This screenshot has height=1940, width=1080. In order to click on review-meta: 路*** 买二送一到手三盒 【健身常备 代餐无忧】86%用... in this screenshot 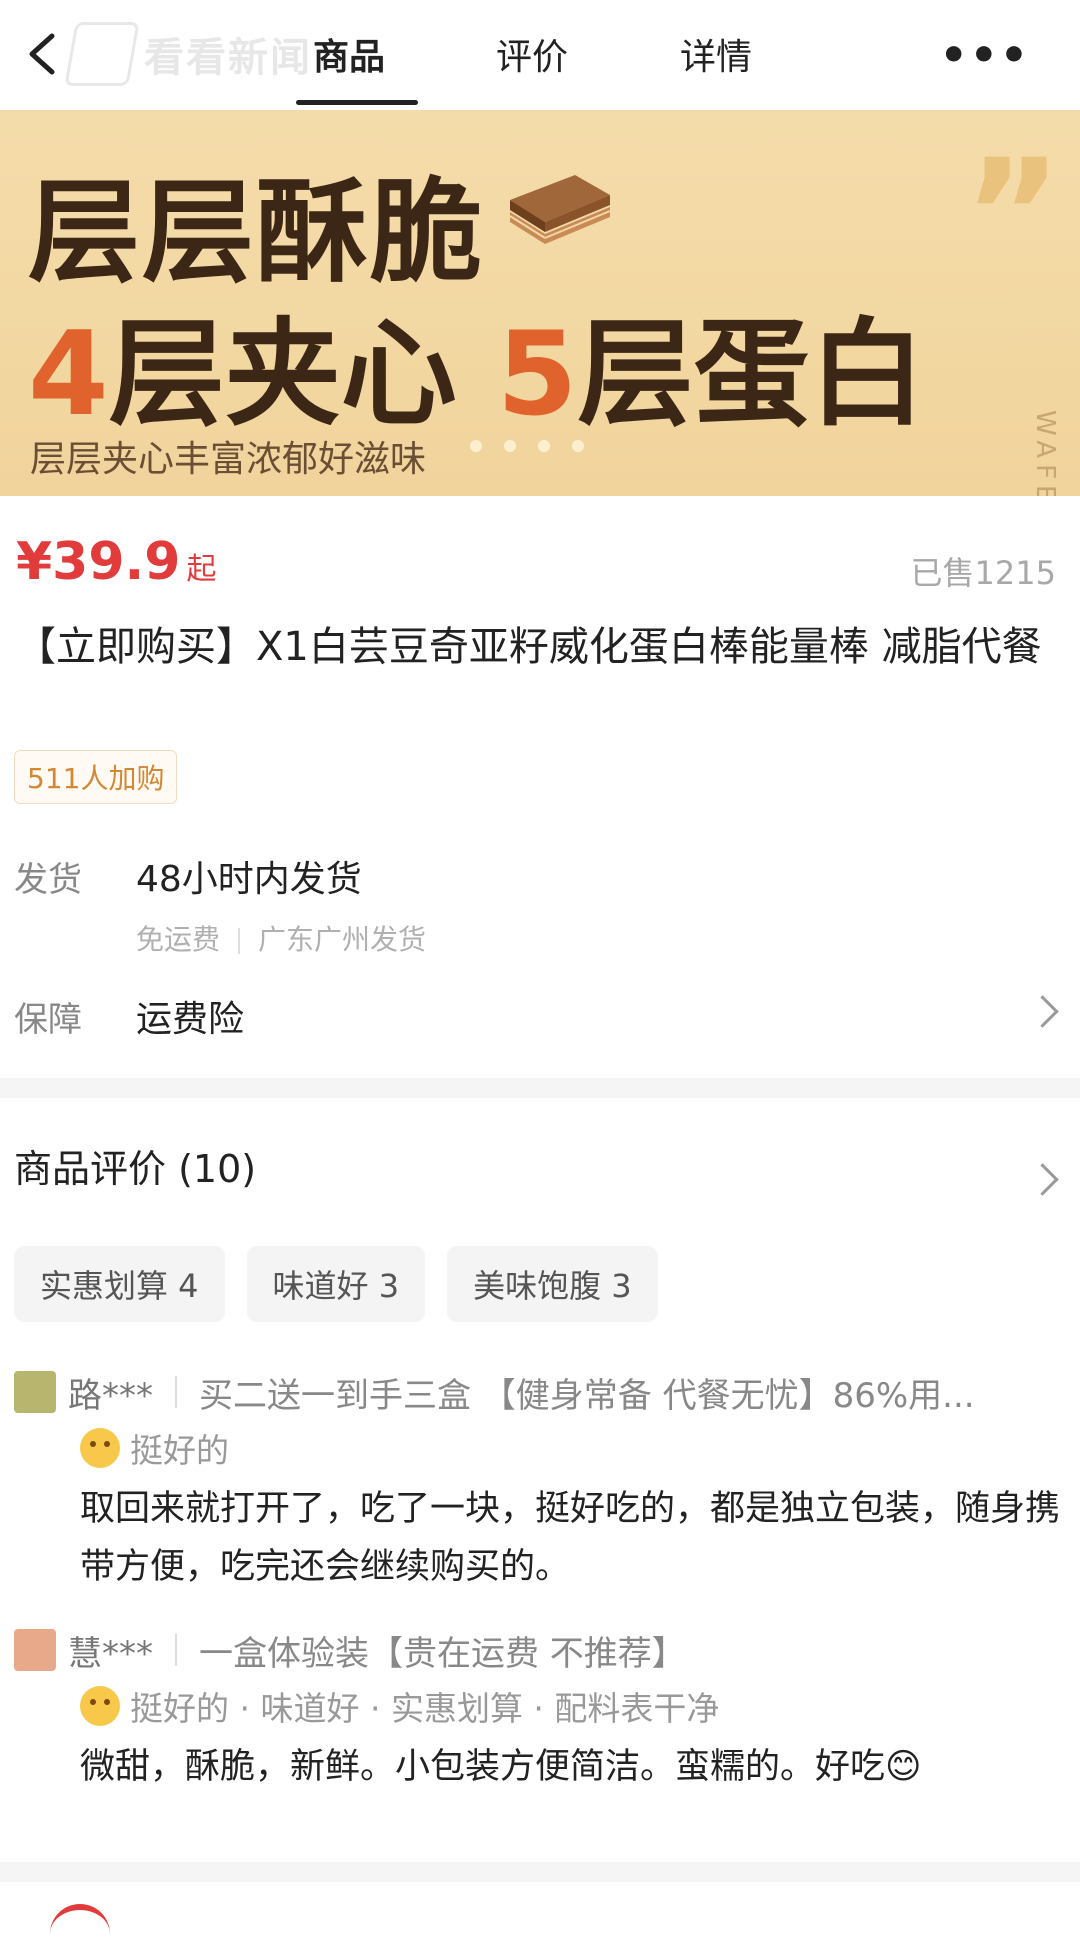, I will do `click(539, 1393)`.